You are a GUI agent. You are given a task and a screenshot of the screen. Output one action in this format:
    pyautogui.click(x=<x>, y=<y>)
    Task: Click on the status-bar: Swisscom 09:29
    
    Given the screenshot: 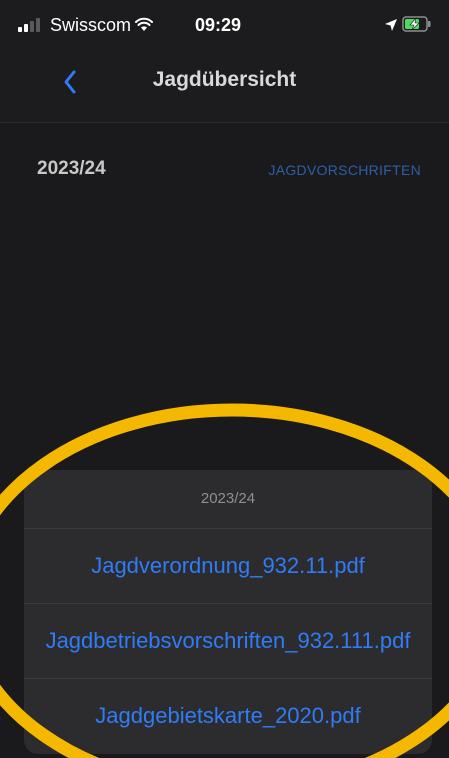 What is the action you would take?
    pyautogui.click(x=224, y=25)
    